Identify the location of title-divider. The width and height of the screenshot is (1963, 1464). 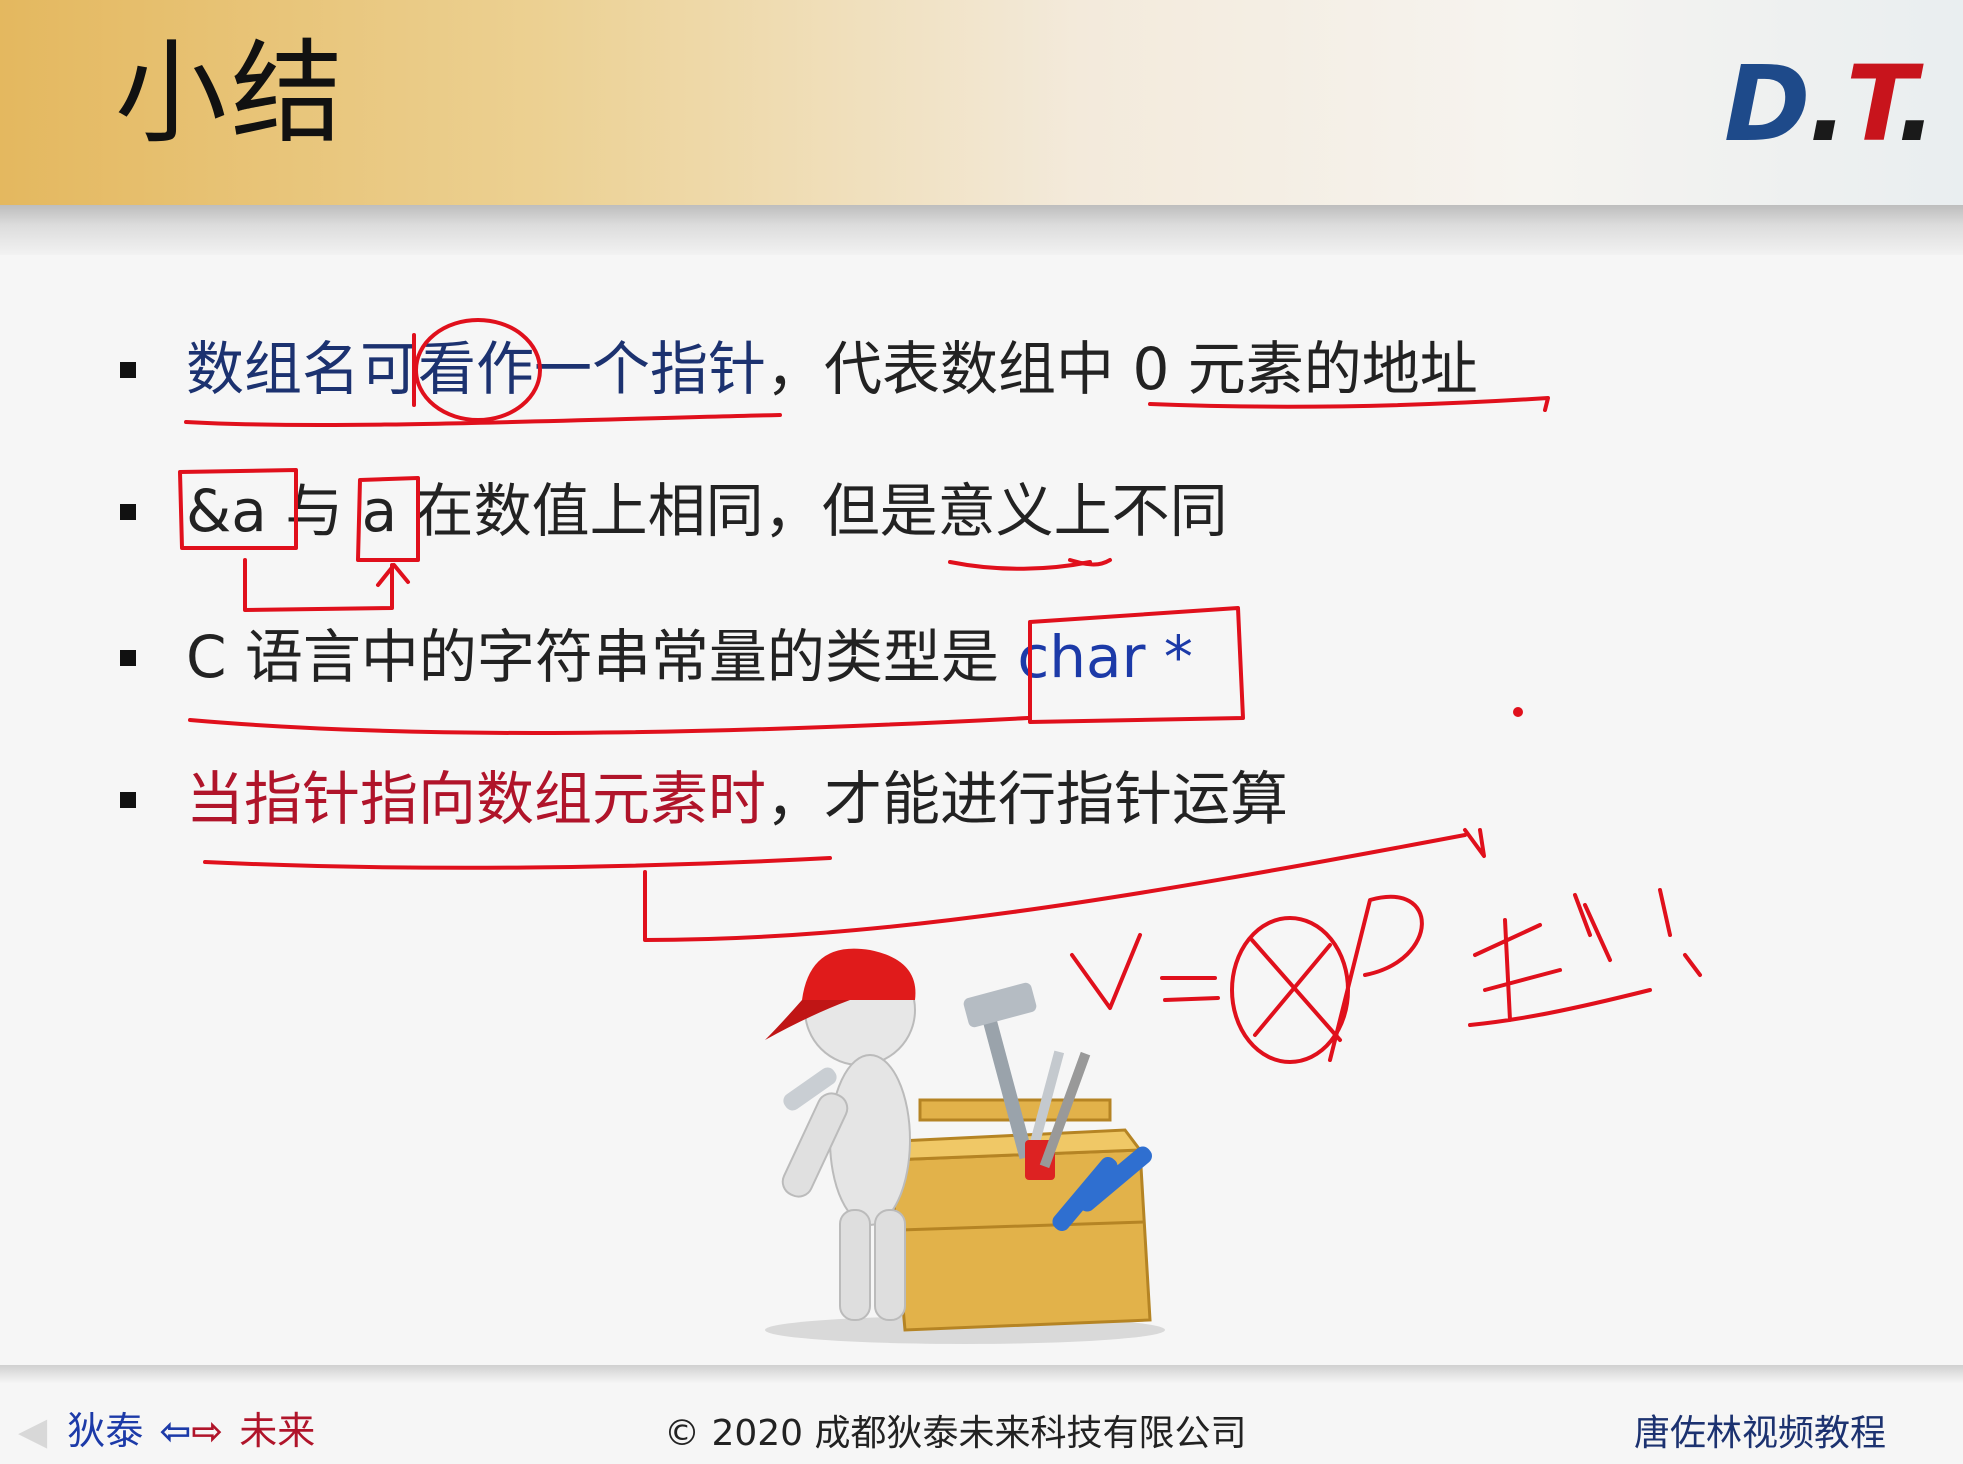
(981, 230).